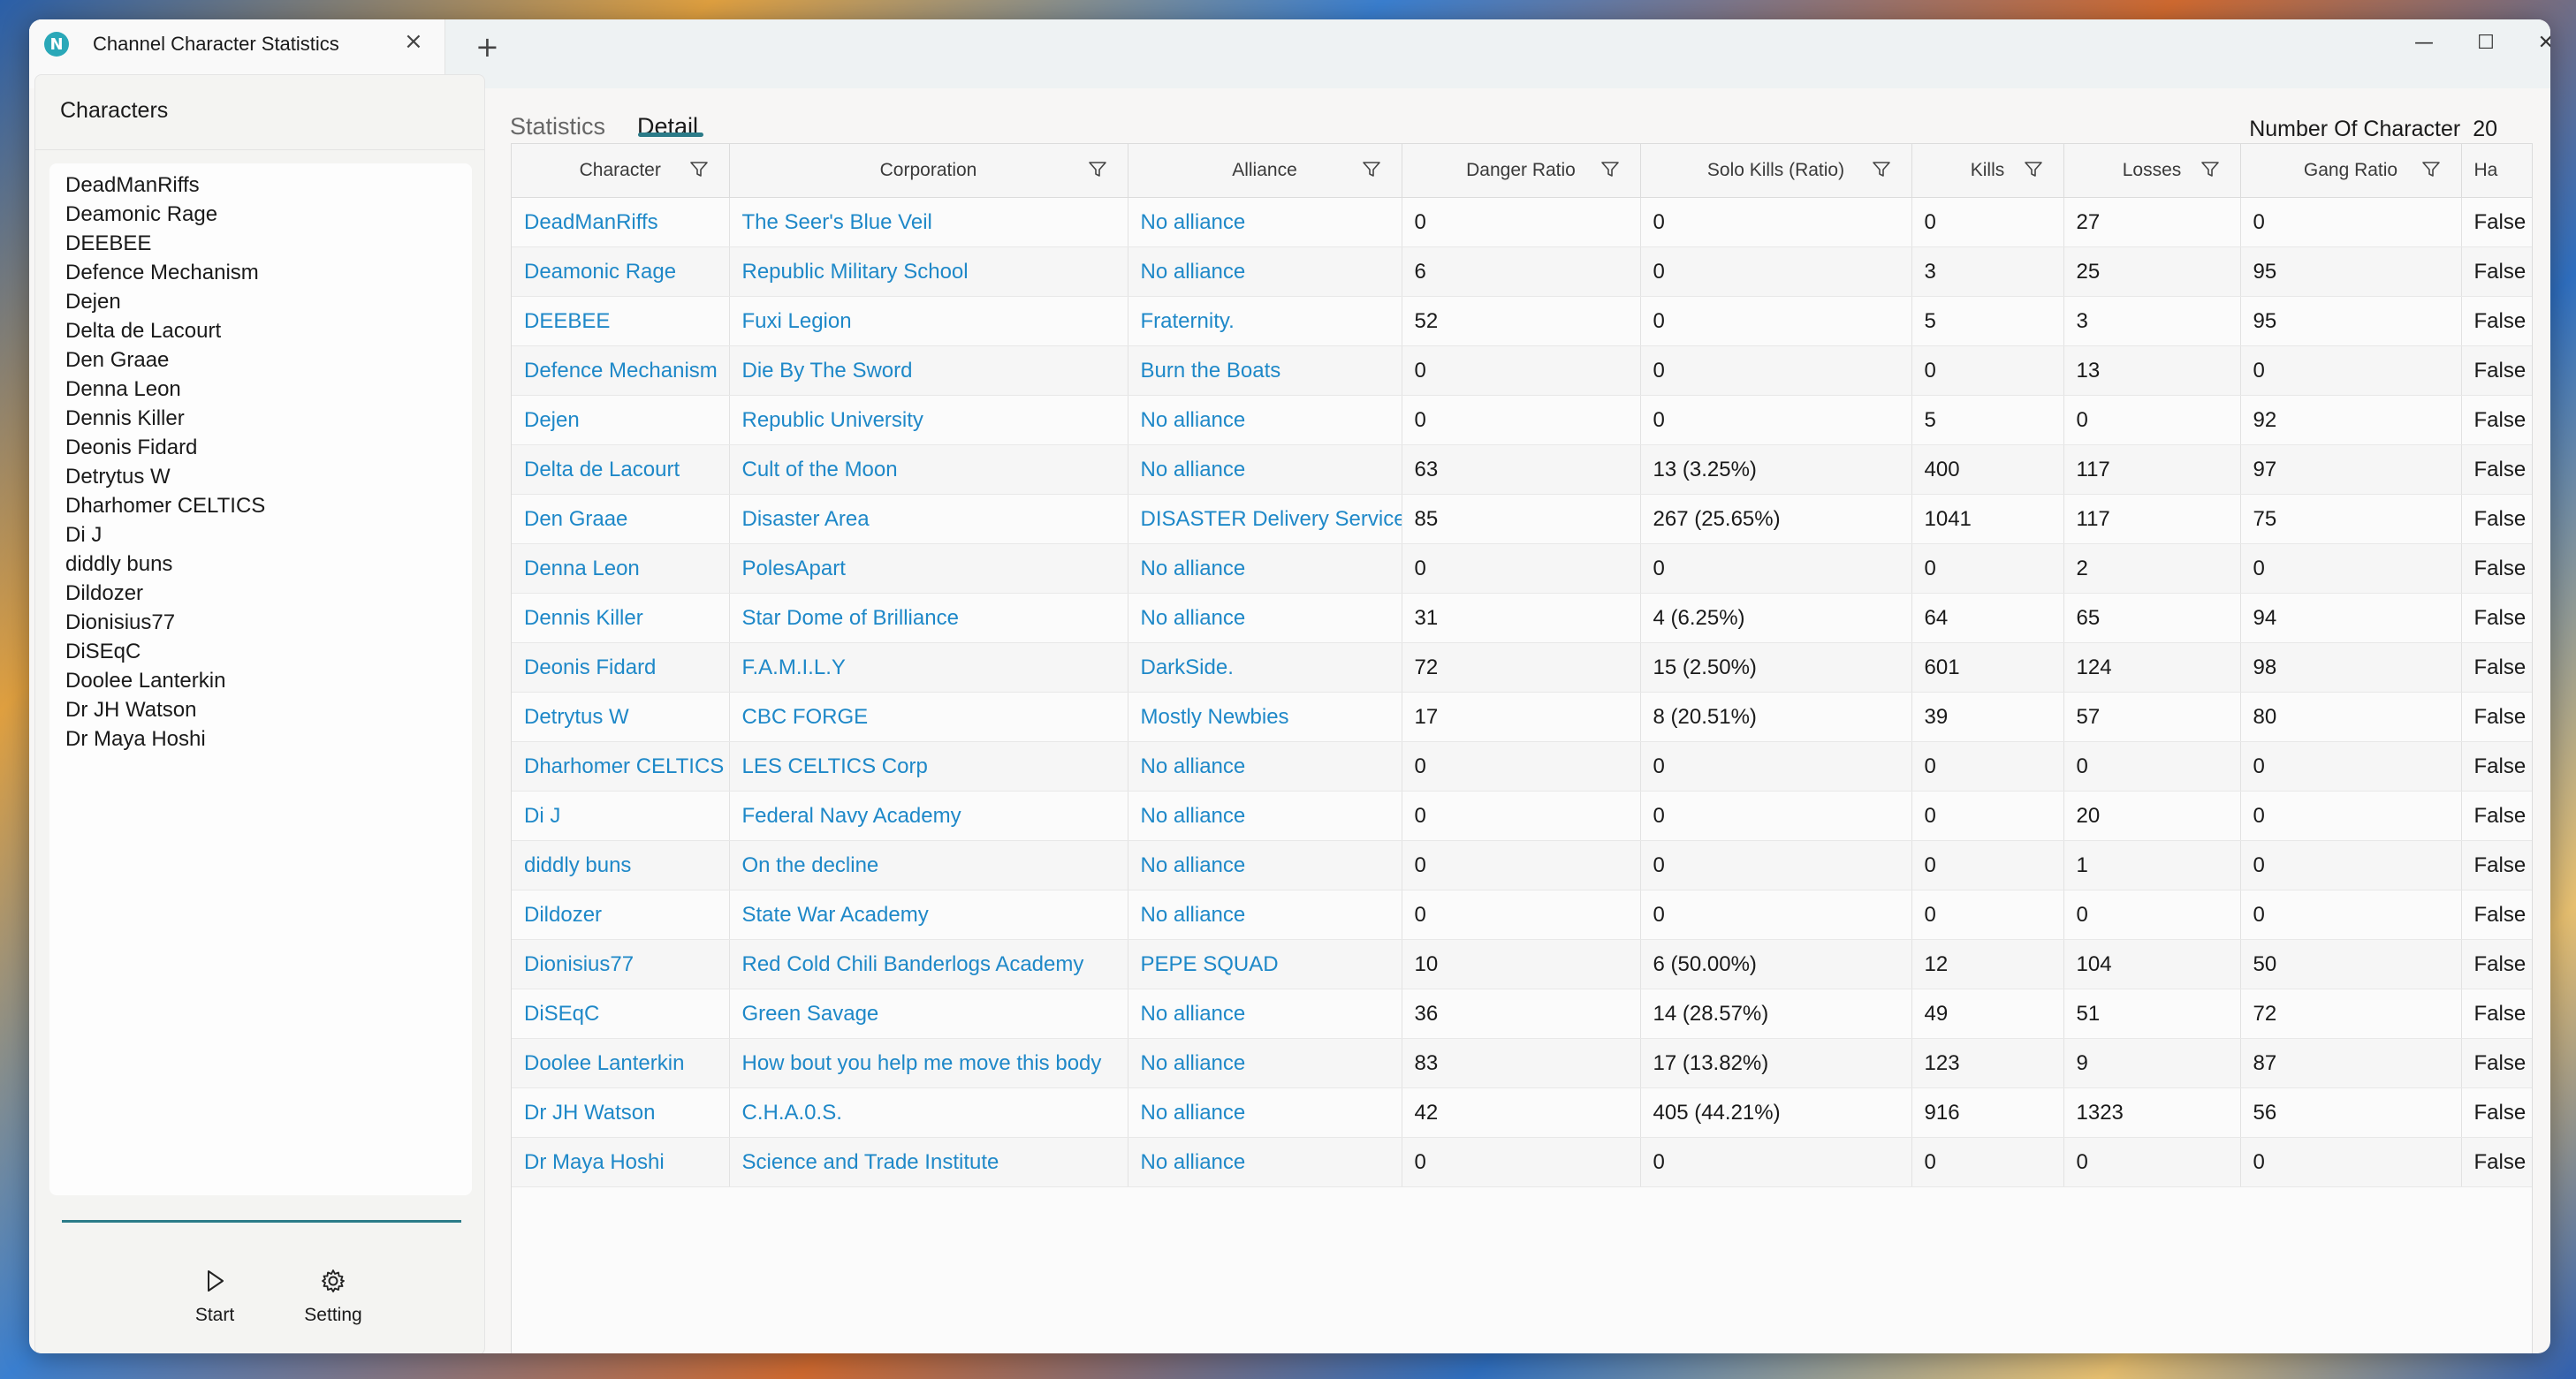 This screenshot has width=2576, height=1379. I want to click on setting-button: Setting, so click(333, 1297).